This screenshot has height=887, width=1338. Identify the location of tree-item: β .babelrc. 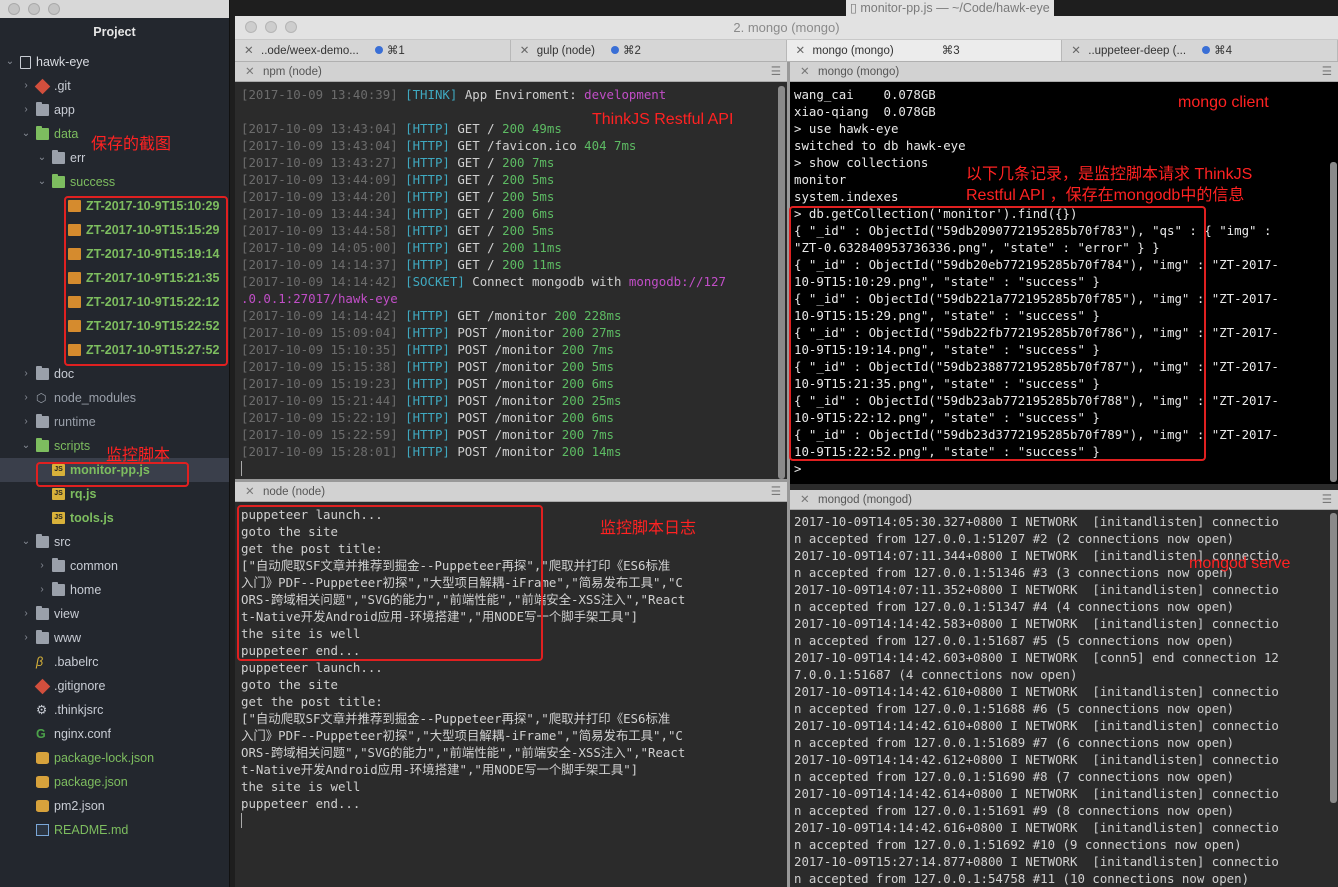
(124, 662).